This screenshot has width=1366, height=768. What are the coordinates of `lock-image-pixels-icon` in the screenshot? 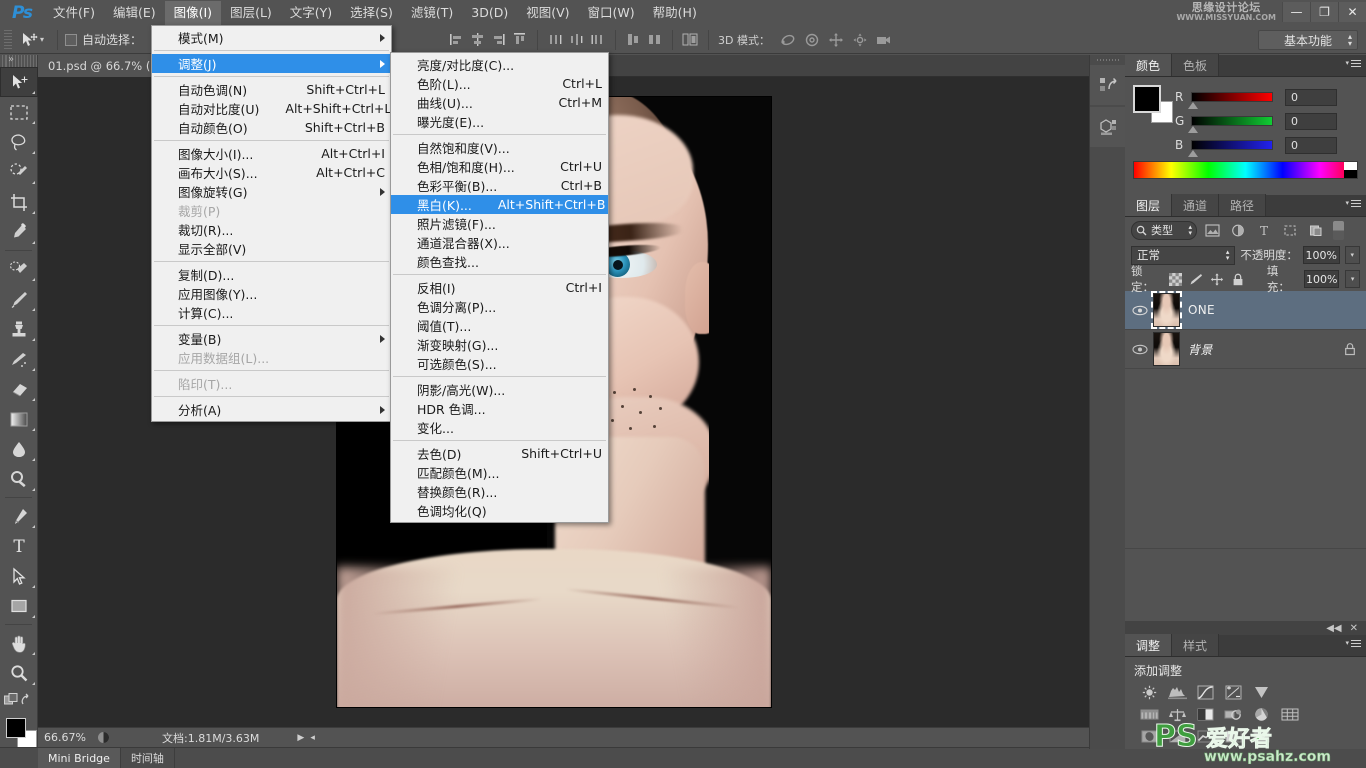 It's located at (1196, 279).